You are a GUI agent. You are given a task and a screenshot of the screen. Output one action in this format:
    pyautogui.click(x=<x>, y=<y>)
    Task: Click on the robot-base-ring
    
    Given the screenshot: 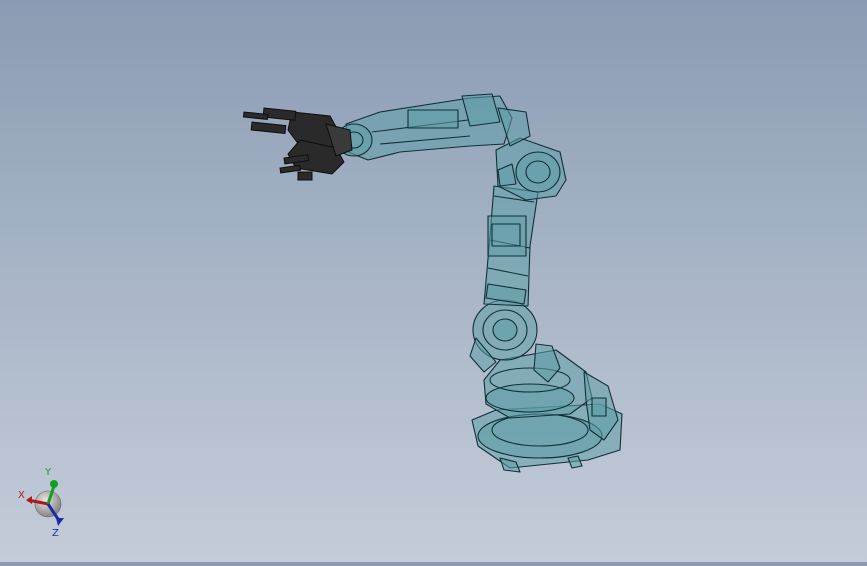 What is the action you would take?
    pyautogui.click(x=540, y=436)
    